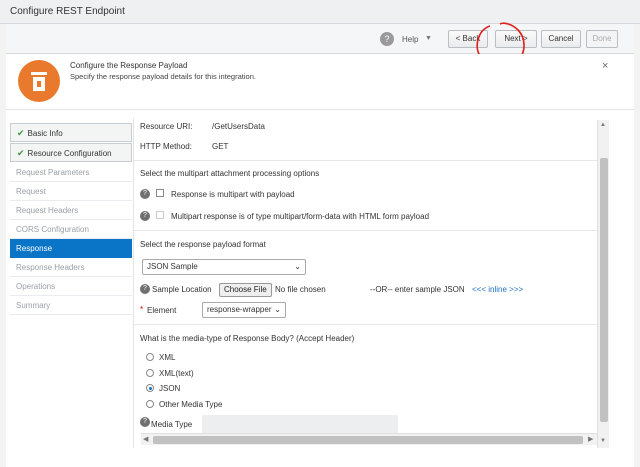 This screenshot has width=640, height=467. Describe the element at coordinates (71, 191) in the screenshot. I see `nav-item-request: Request` at that location.